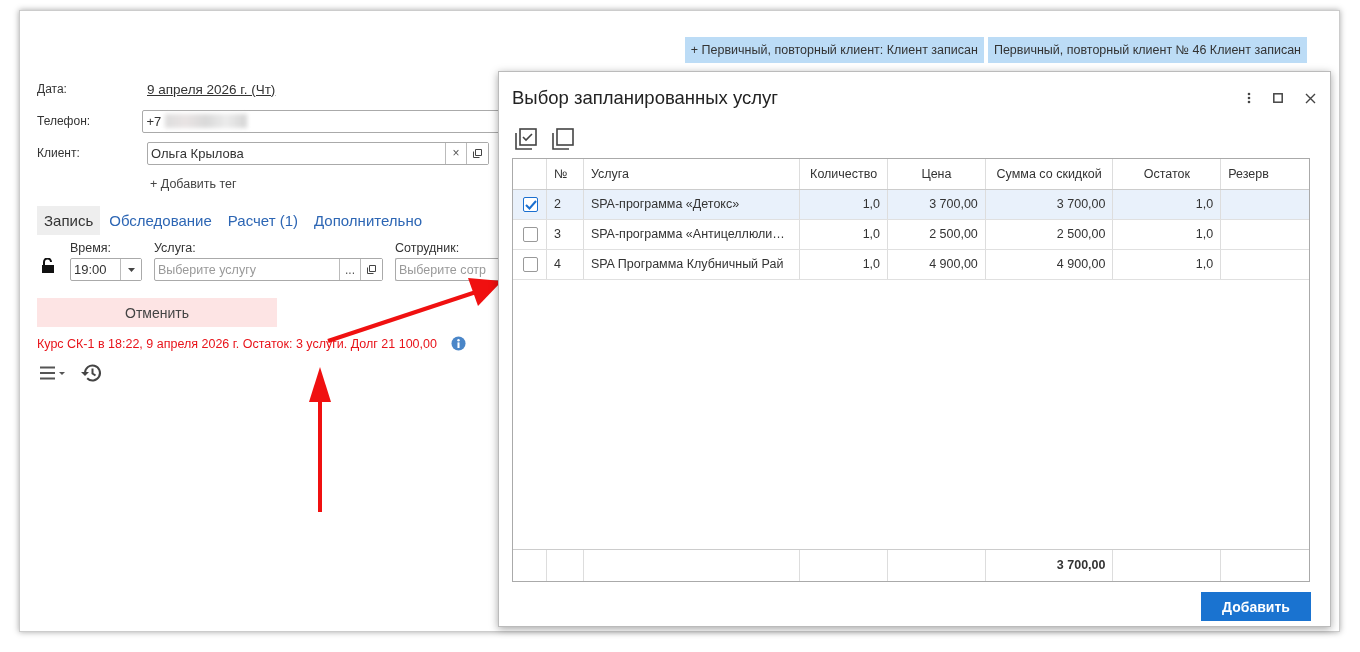 This screenshot has width=1360, height=652. What do you see at coordinates (91, 248) in the screenshot?
I see `field-label: Время:` at bounding box center [91, 248].